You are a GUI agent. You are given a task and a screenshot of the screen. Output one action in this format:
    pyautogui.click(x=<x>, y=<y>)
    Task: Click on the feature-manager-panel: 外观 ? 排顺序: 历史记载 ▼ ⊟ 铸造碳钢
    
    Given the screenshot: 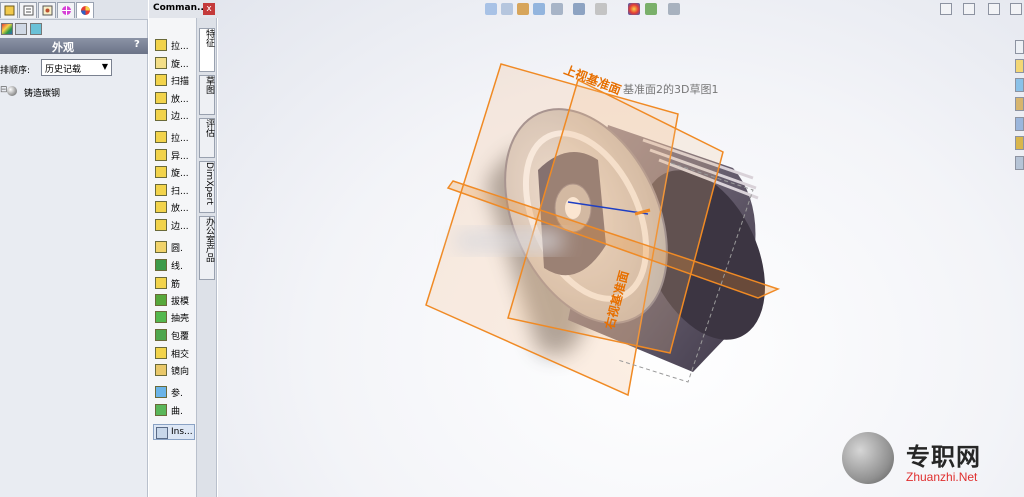 What is the action you would take?
    pyautogui.click(x=74, y=248)
    